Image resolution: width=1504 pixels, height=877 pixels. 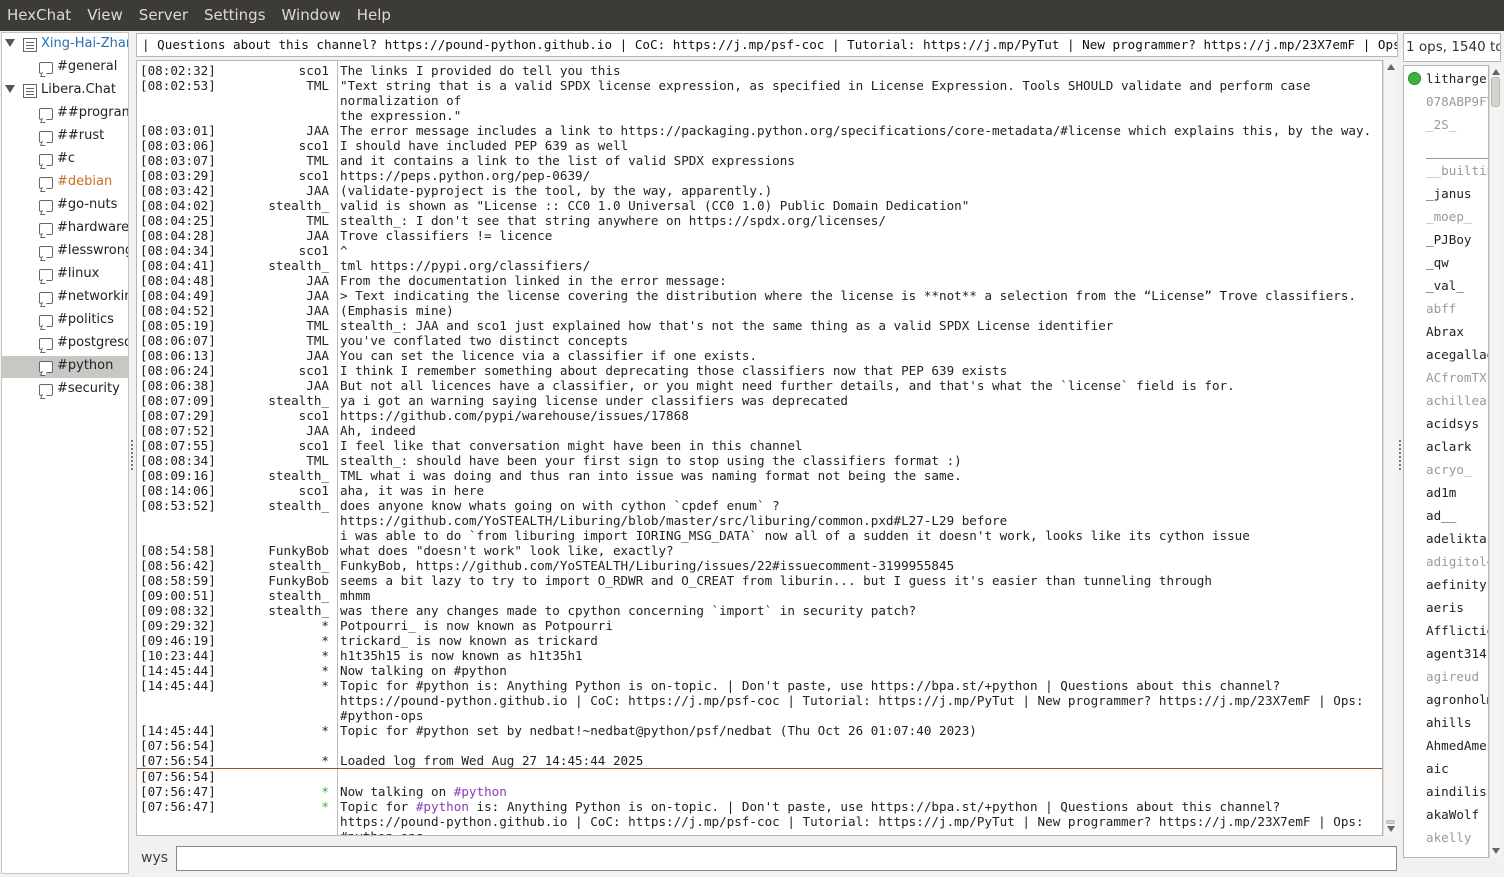 What do you see at coordinates (1446, 722) in the screenshot?
I see `user-item: ahills` at bounding box center [1446, 722].